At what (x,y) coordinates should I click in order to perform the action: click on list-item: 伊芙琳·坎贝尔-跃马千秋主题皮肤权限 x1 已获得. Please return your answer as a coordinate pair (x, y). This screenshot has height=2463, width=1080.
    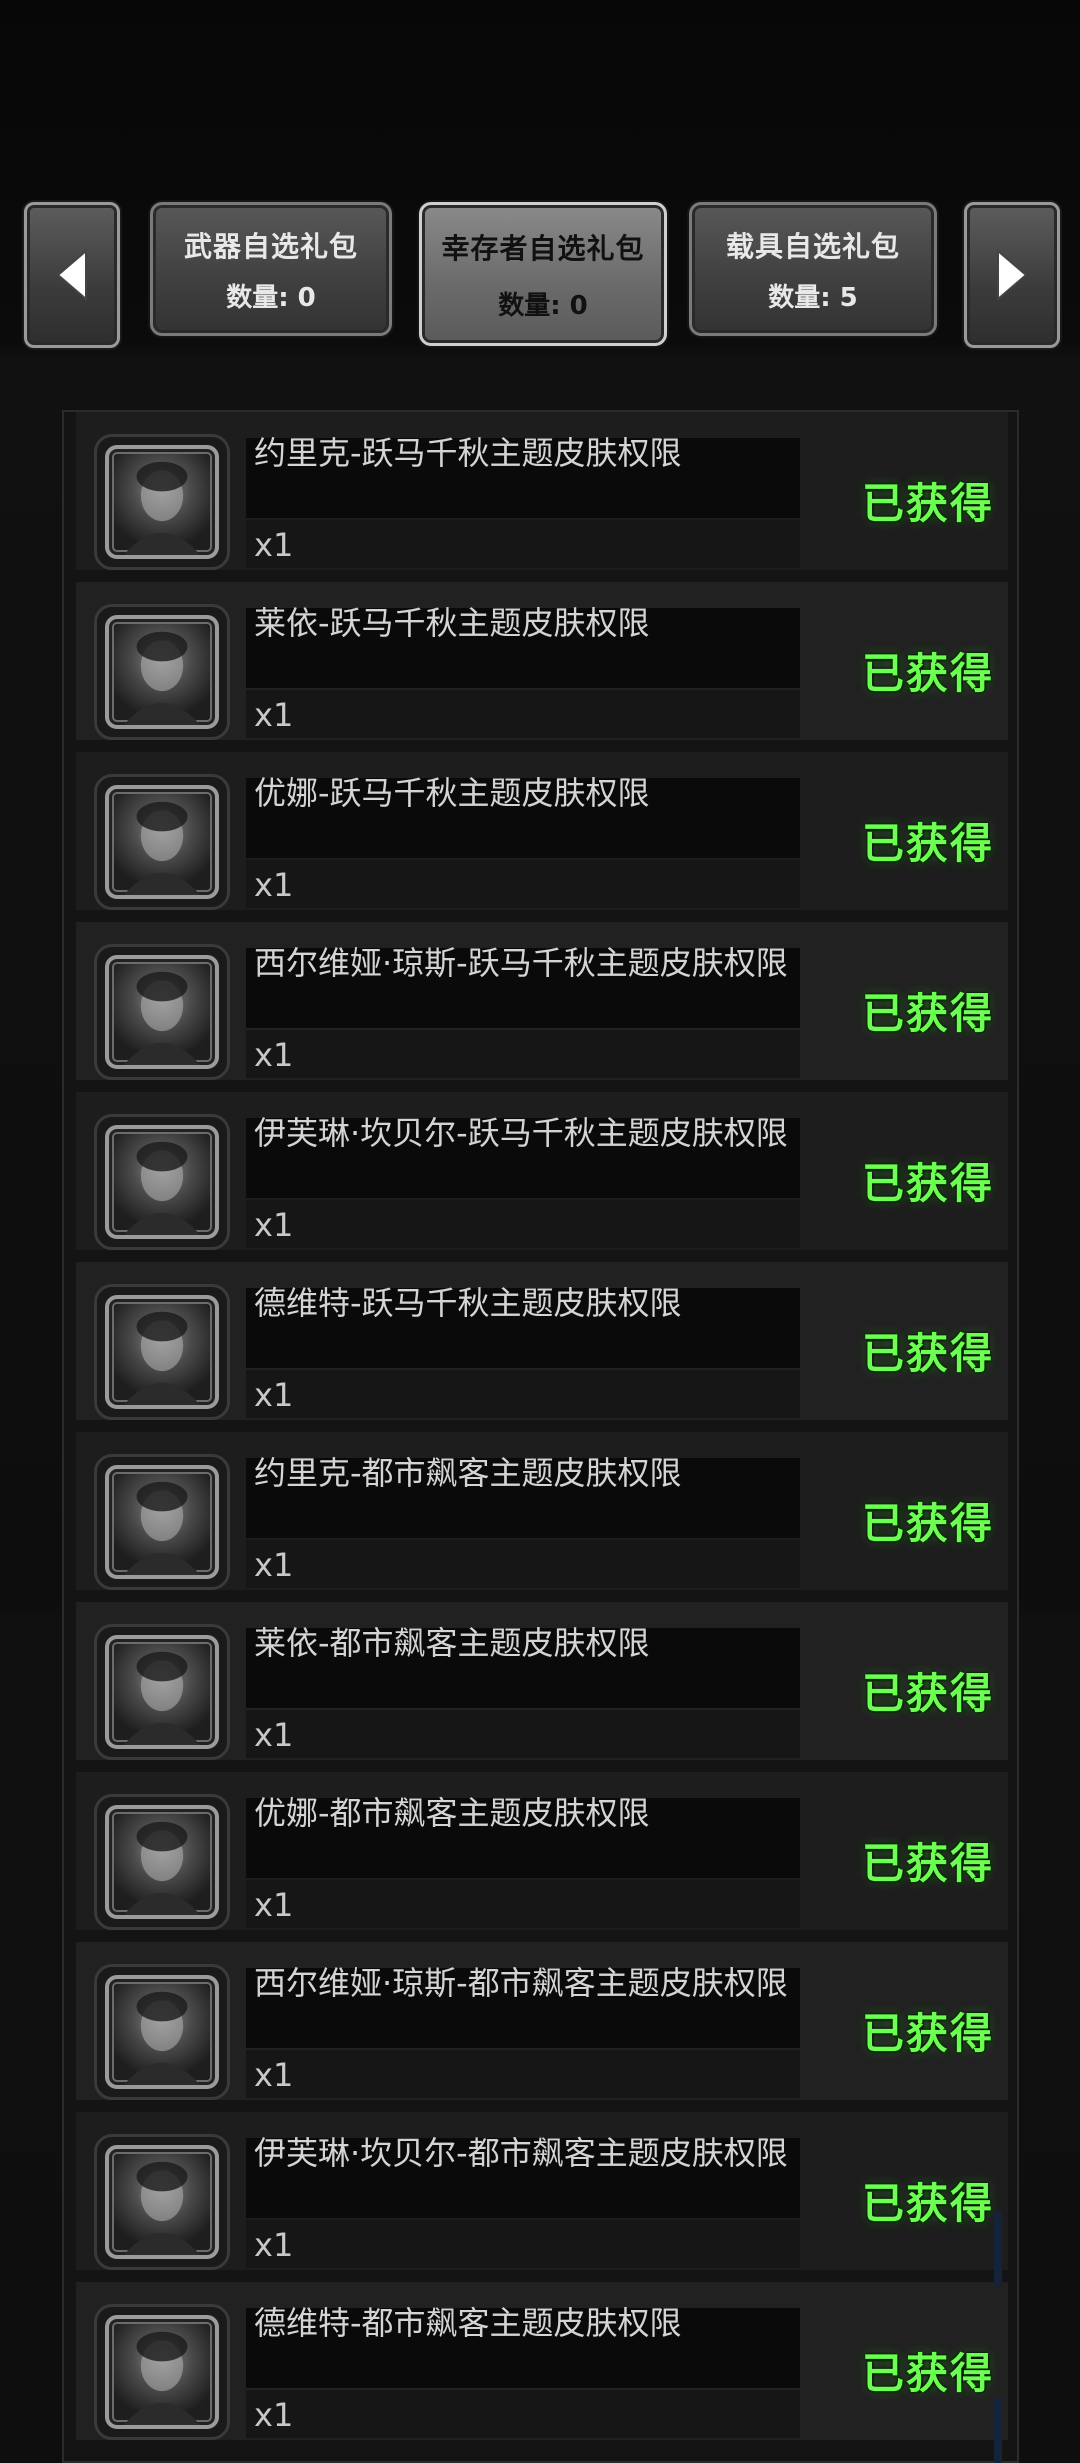
    Looking at the image, I should click on (542, 1171).